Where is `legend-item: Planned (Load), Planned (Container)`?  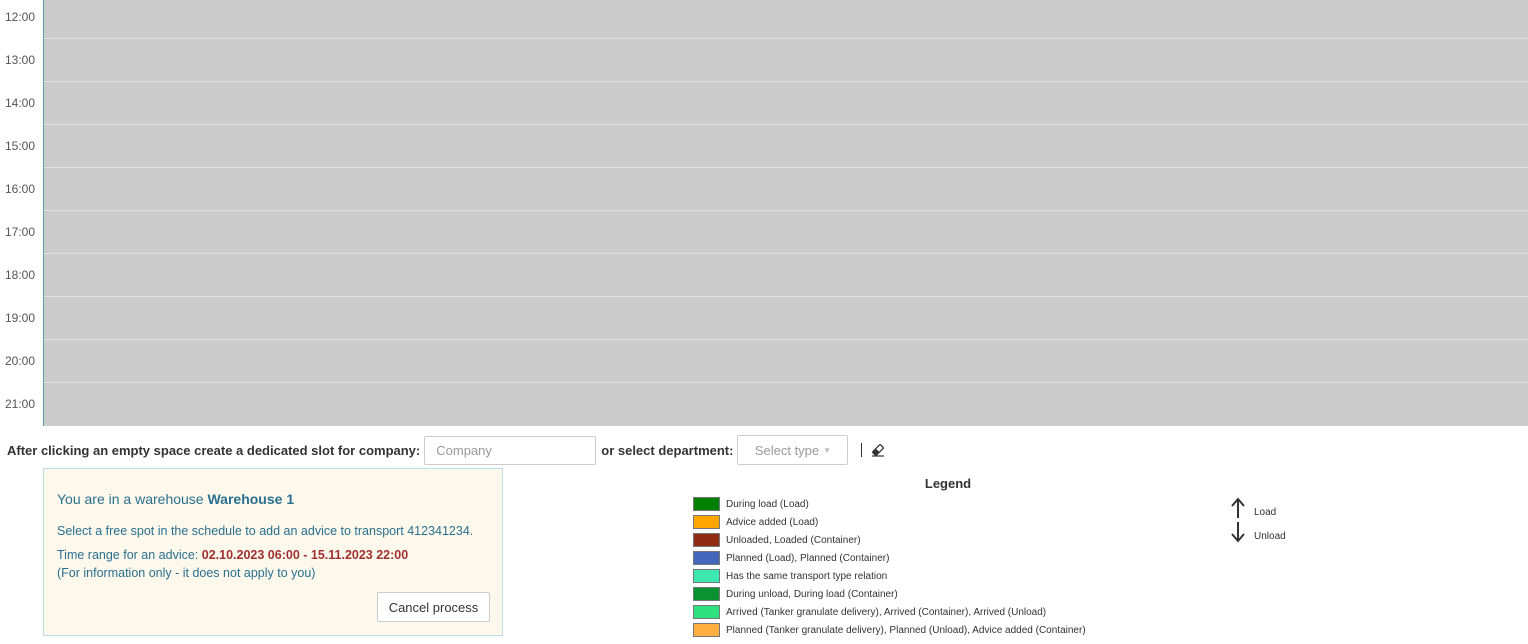 legend-item: Planned (Load), Planned (Container) is located at coordinates (791, 558).